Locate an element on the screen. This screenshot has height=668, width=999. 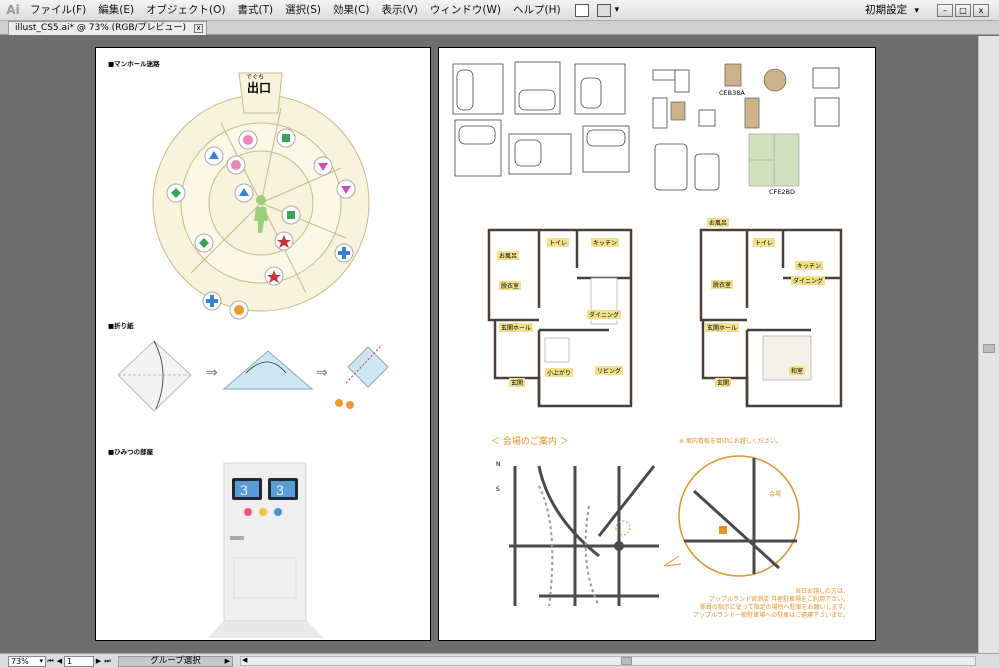
vertical-scrollbar is located at coordinates (988, 344).